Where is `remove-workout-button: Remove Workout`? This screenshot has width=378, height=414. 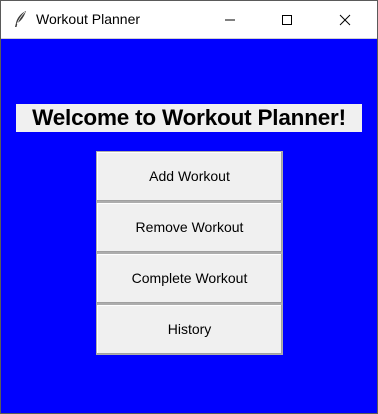 remove-workout-button: Remove Workout is located at coordinates (189, 227).